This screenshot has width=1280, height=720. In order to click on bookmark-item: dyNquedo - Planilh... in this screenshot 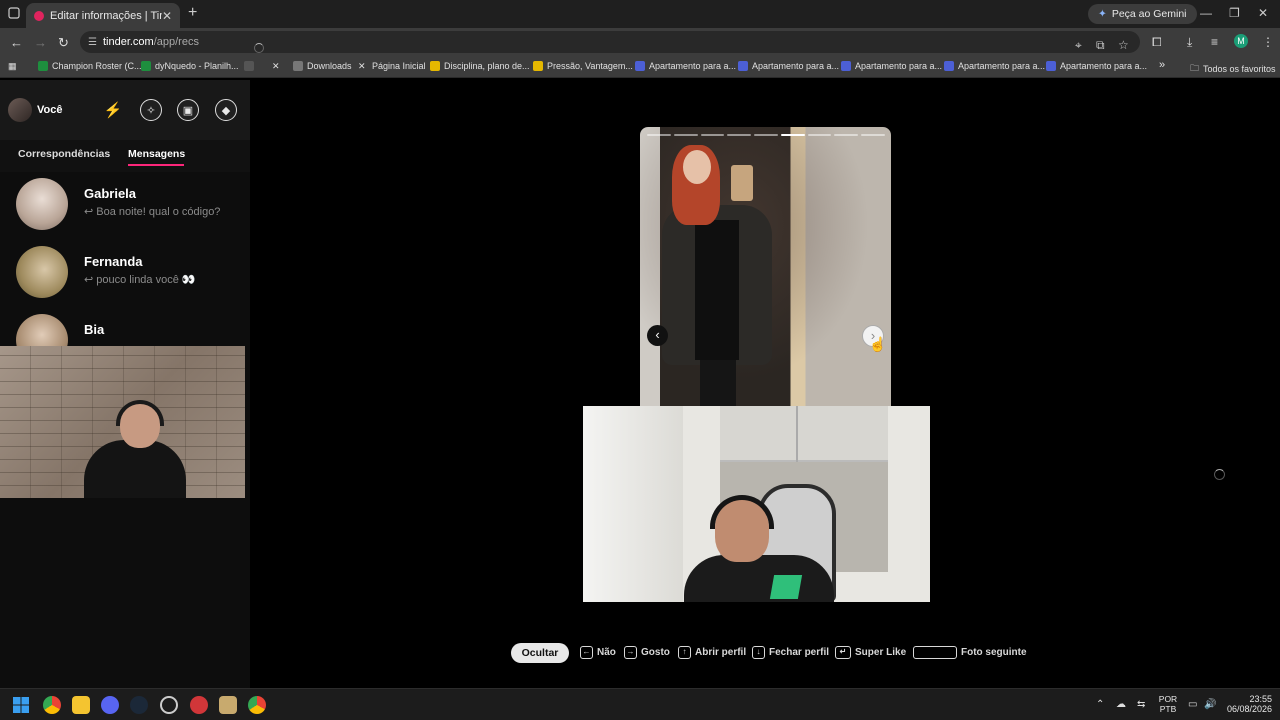, I will do `click(190, 66)`.